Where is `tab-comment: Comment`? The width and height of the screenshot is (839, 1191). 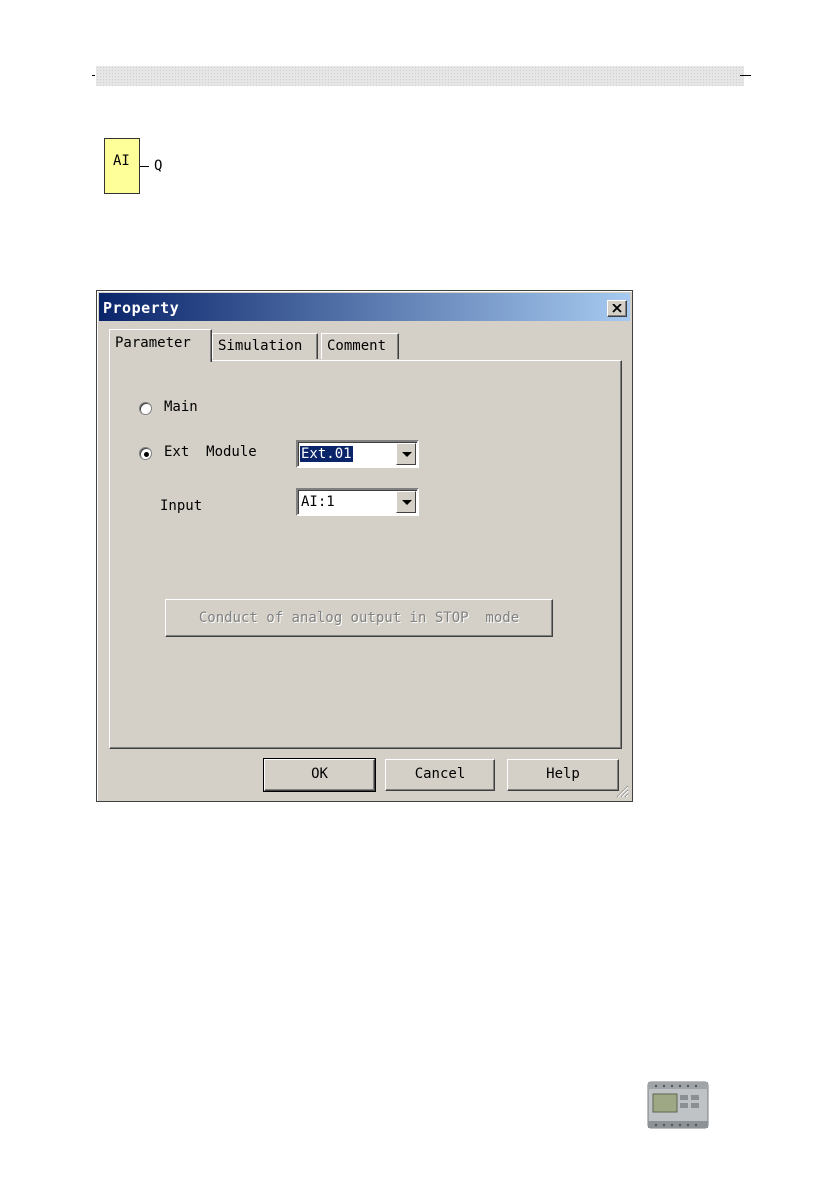
tab-comment: Comment is located at coordinates (360, 346).